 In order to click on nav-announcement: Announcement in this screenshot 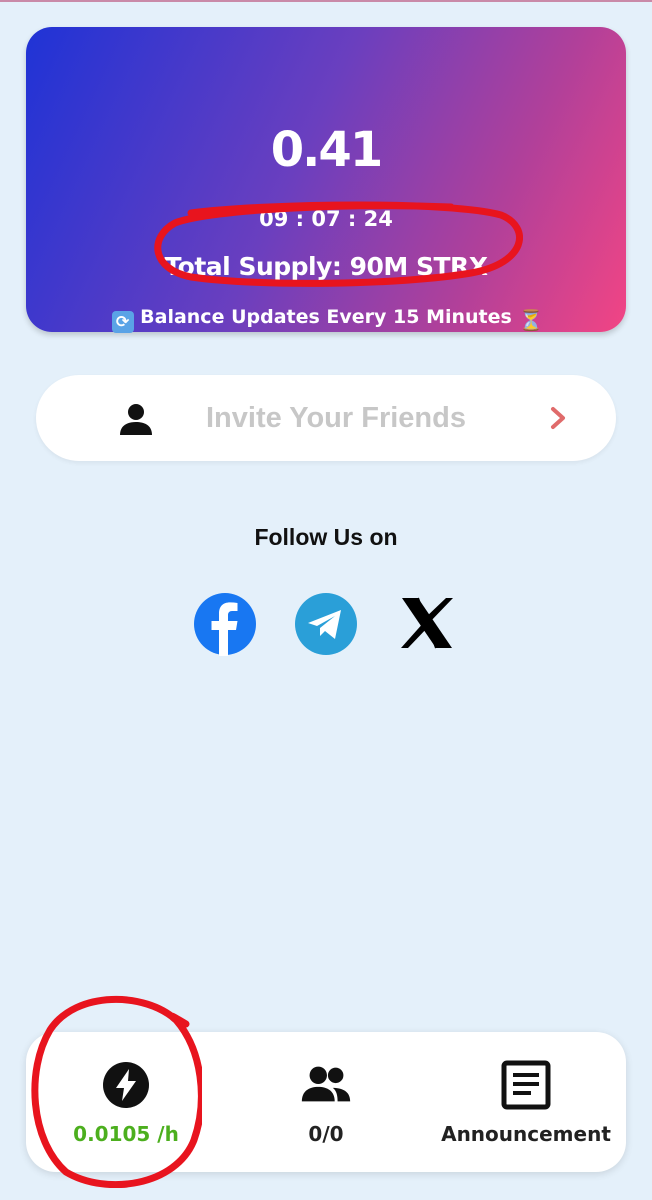, I will do `click(526, 1102)`.